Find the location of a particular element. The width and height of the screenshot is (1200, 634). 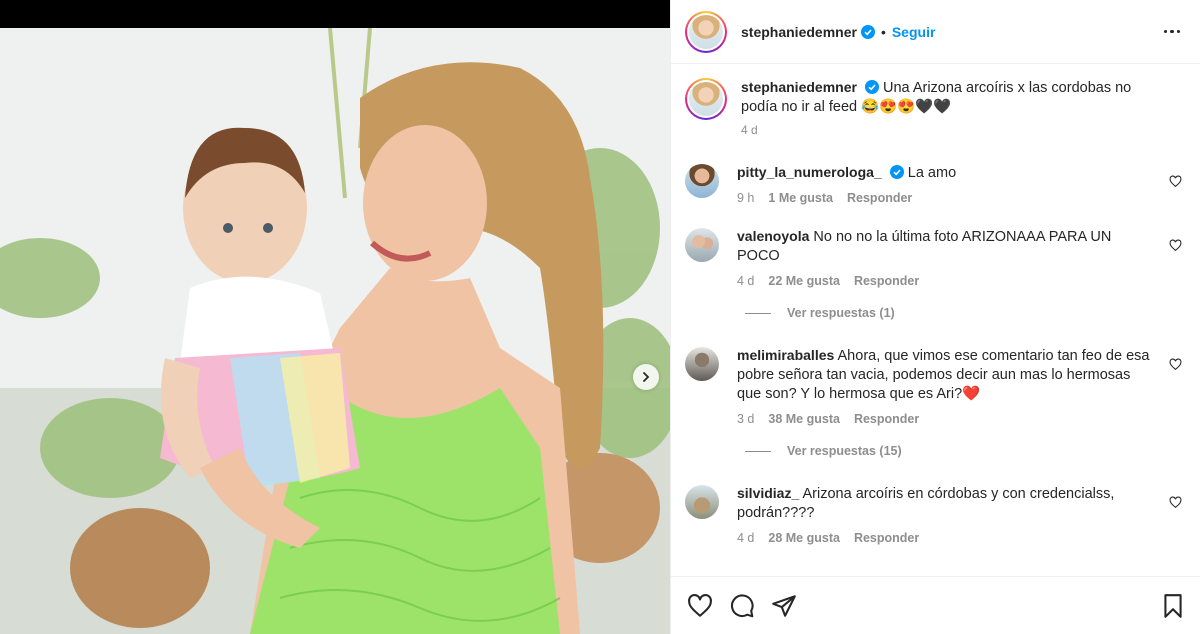

bookmark-icon is located at coordinates (1173, 606).